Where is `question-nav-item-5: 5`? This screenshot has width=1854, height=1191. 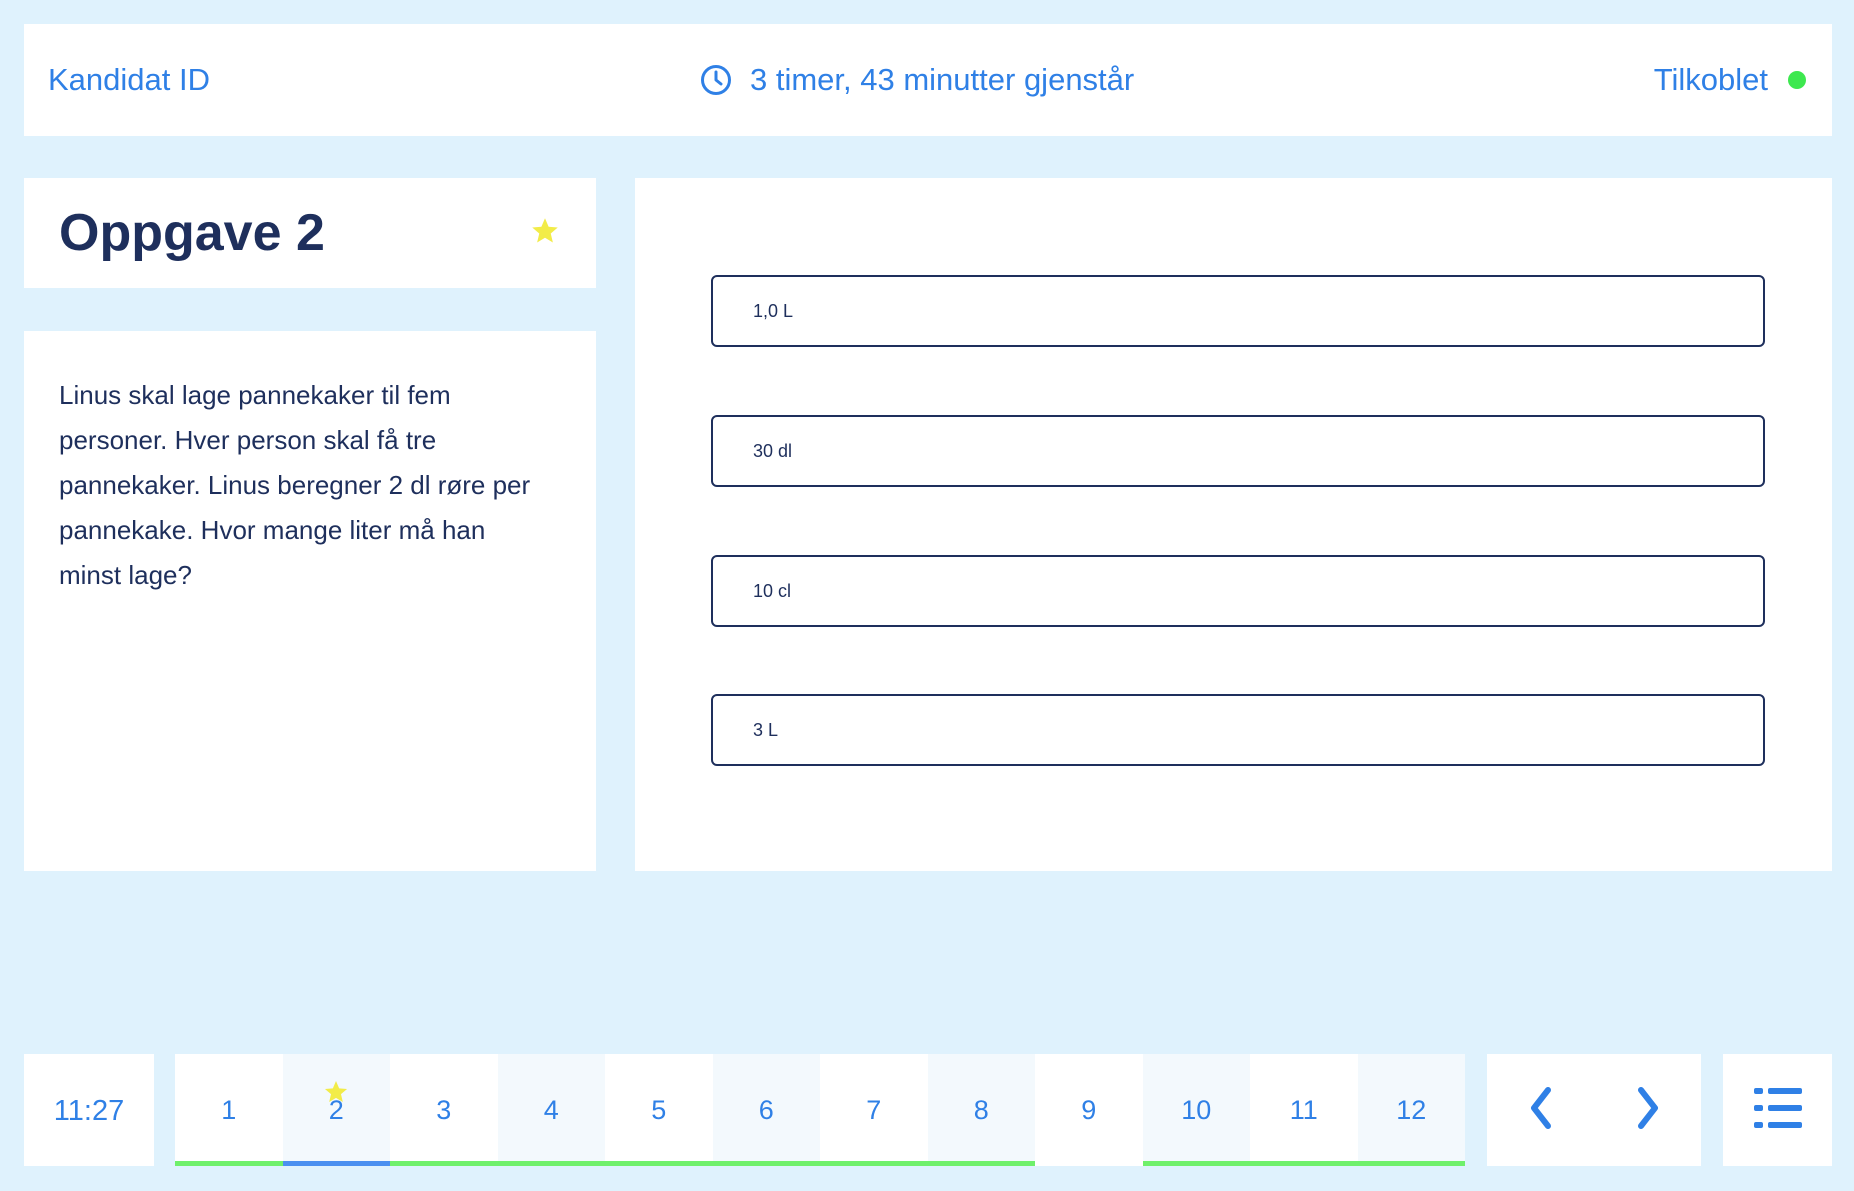
question-nav-item-5: 5 is located at coordinates (659, 1110).